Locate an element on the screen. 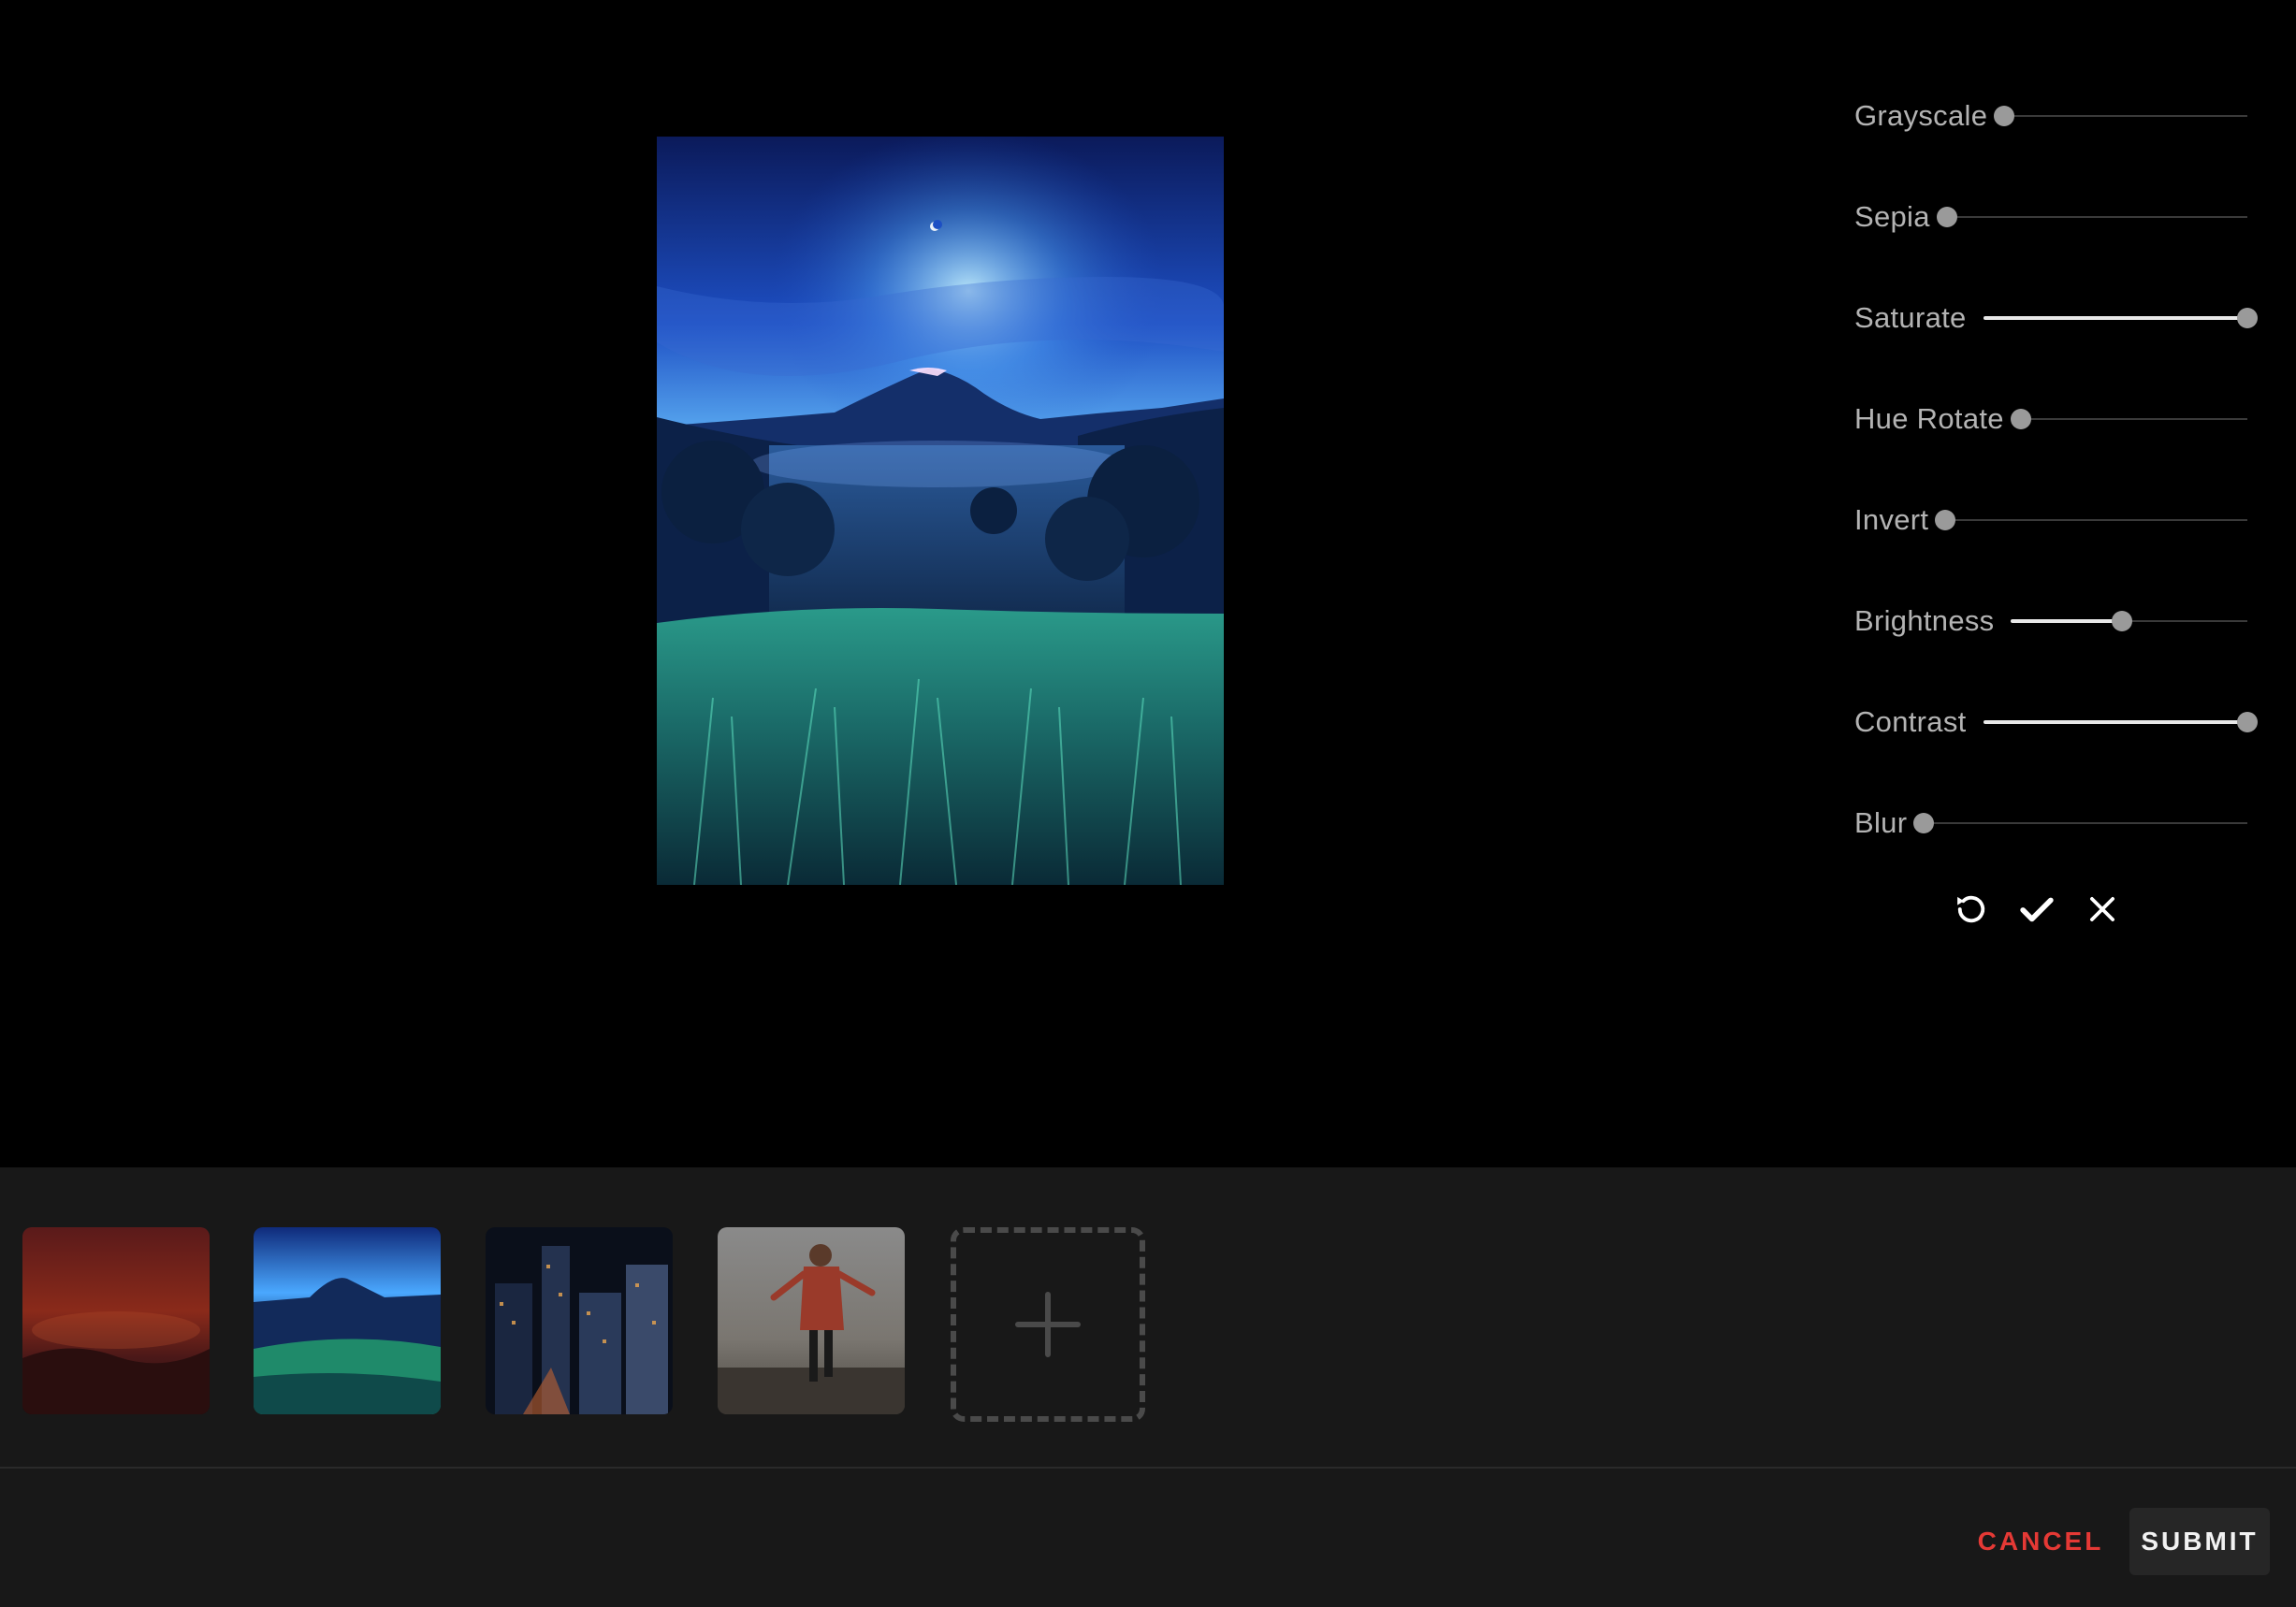 This screenshot has width=2296, height=1607. filter-grayscale: Grayscale is located at coordinates (2050, 115).